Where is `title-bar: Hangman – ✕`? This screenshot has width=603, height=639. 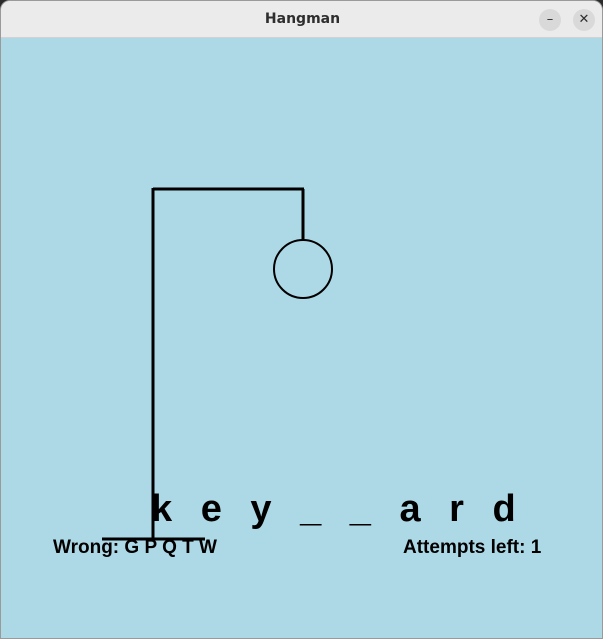
title-bar: Hangman – ✕ is located at coordinates (301, 19).